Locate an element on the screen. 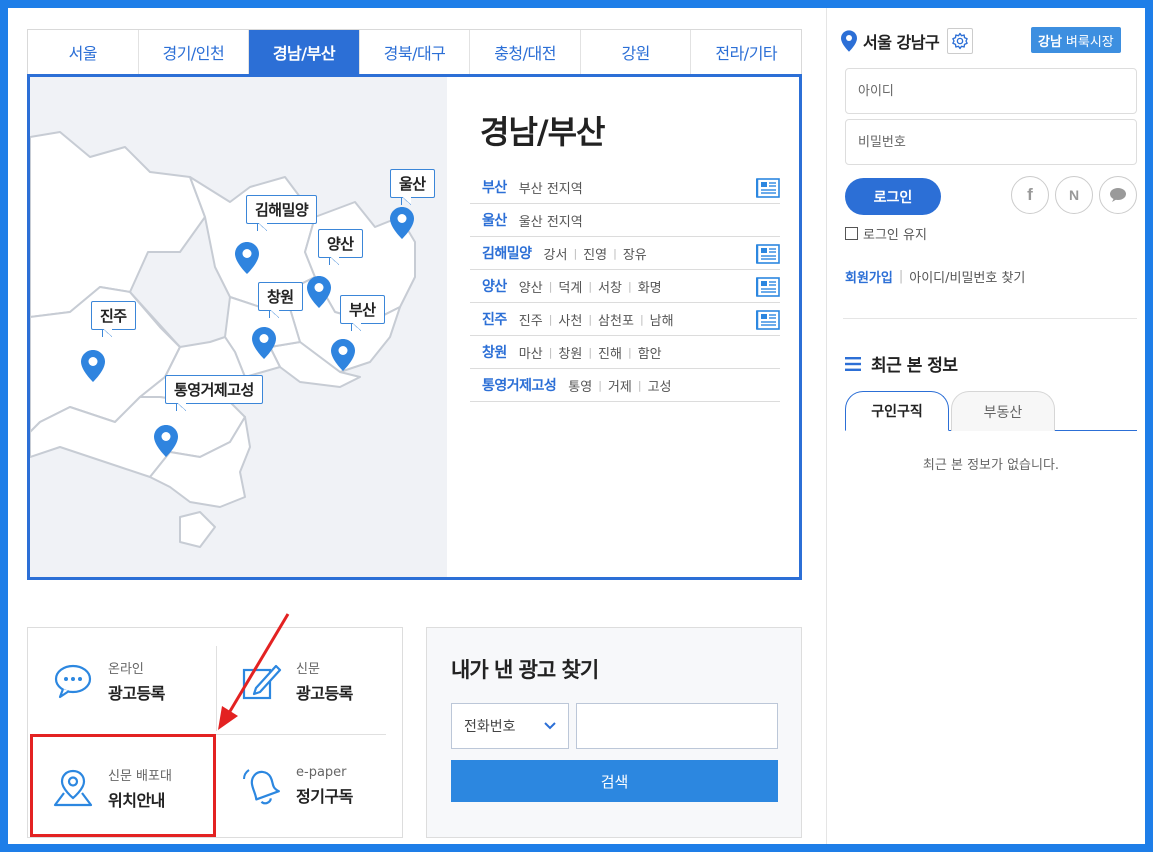 The height and width of the screenshot is (852, 1153). region-row-name: 양산 is located at coordinates (494, 286).